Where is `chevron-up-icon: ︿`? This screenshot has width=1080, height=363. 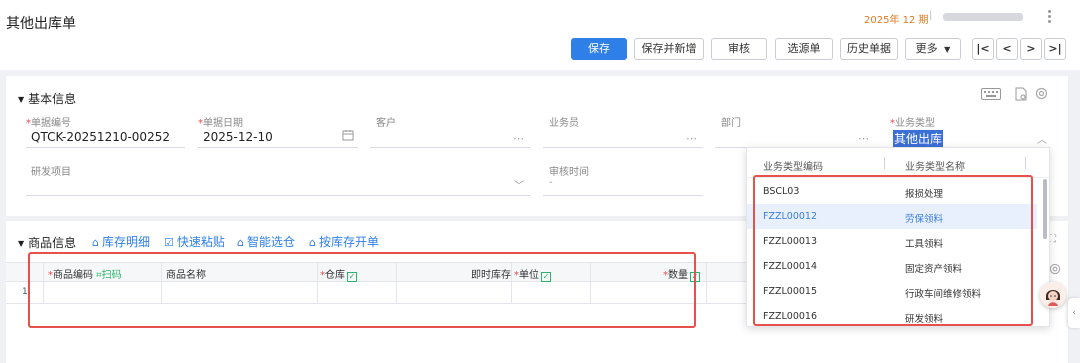
chevron-up-icon: ︿ is located at coordinates (1042, 138).